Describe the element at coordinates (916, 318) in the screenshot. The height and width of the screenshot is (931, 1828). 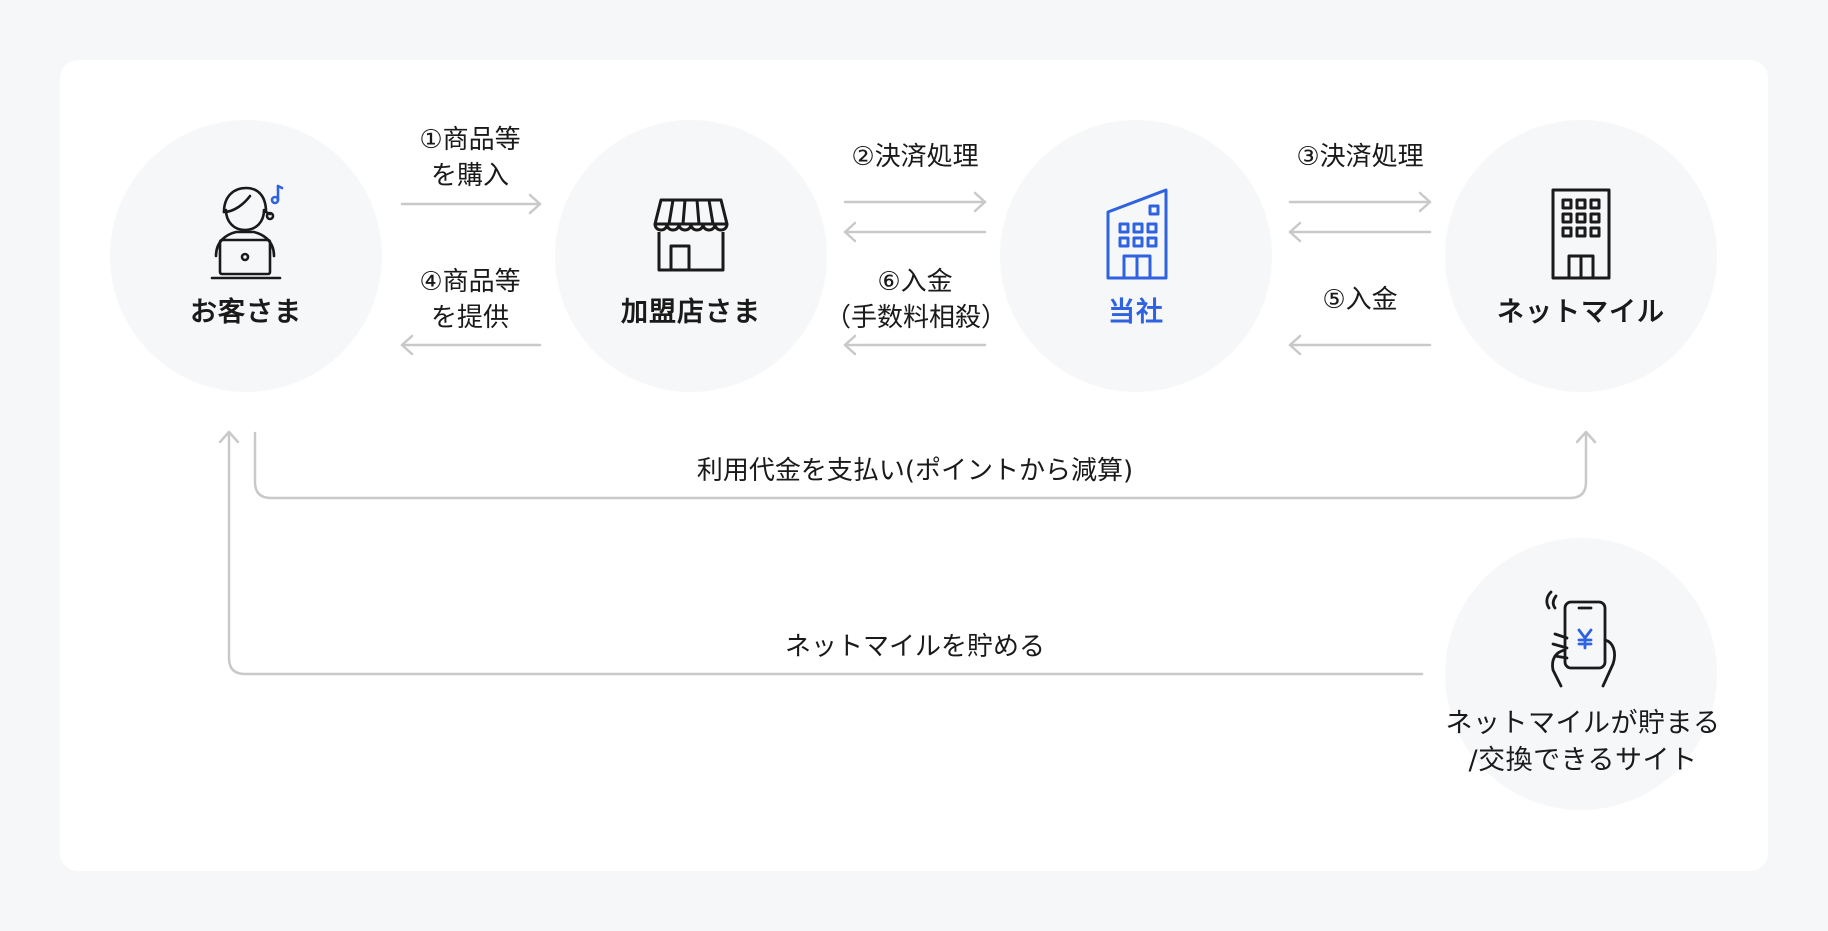
I see `label-6-line2: （手数料相殺）` at that location.